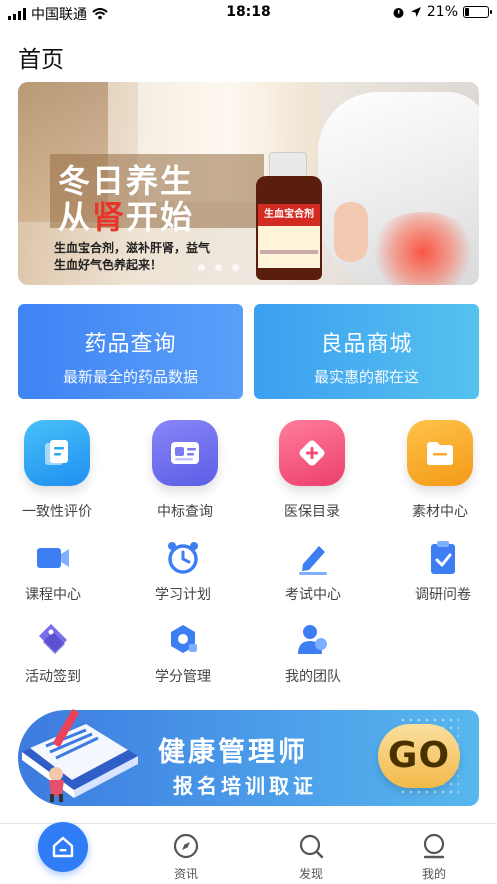  I want to click on pencil-icon, so click(313, 558).